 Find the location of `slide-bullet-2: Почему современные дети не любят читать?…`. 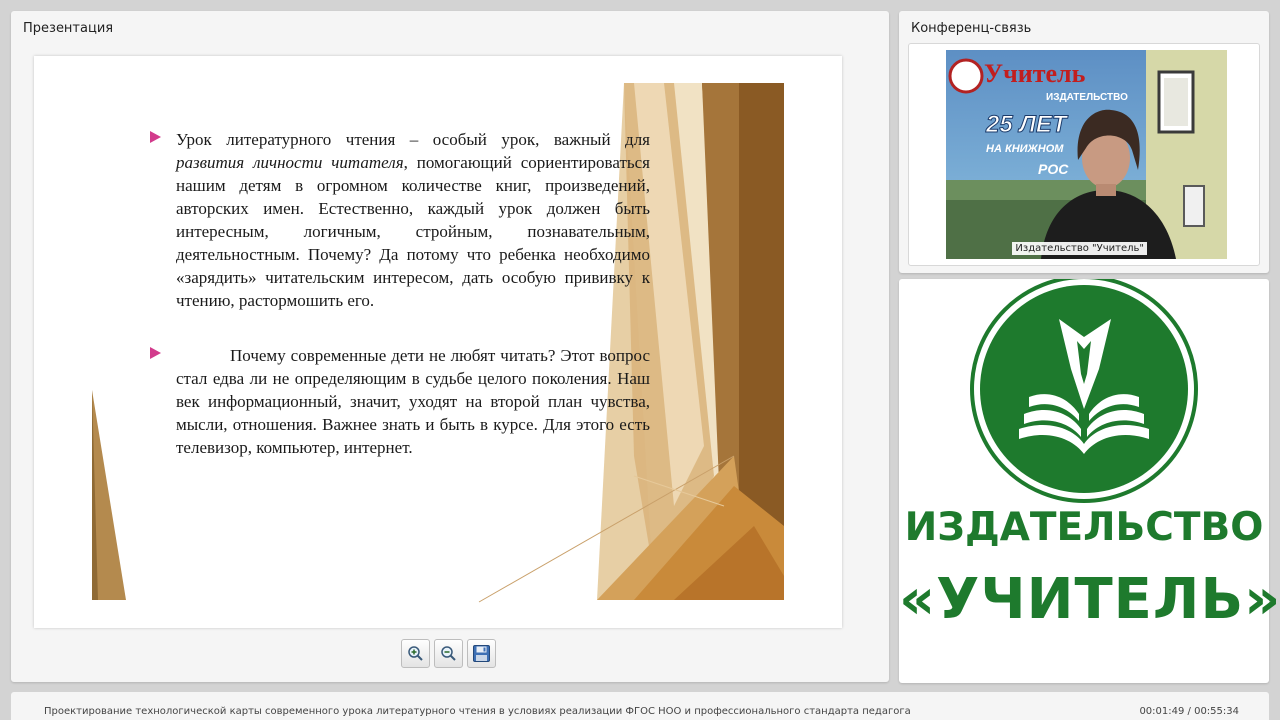

slide-bullet-2: Почему современные дети не любят читать?… is located at coordinates (400, 401).